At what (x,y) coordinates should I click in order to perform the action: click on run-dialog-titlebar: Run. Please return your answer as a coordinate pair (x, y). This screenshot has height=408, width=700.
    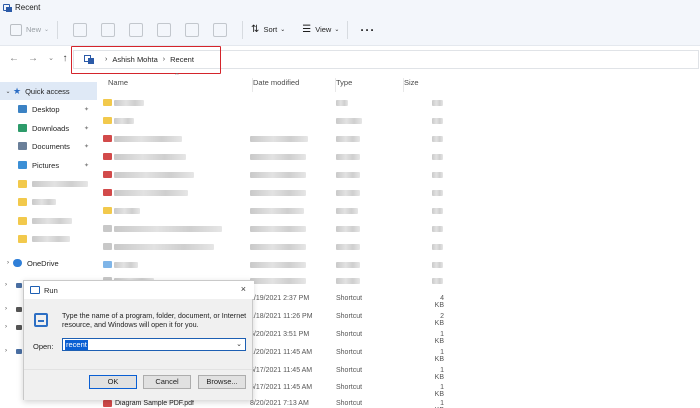
    Looking at the image, I should click on (139, 290).